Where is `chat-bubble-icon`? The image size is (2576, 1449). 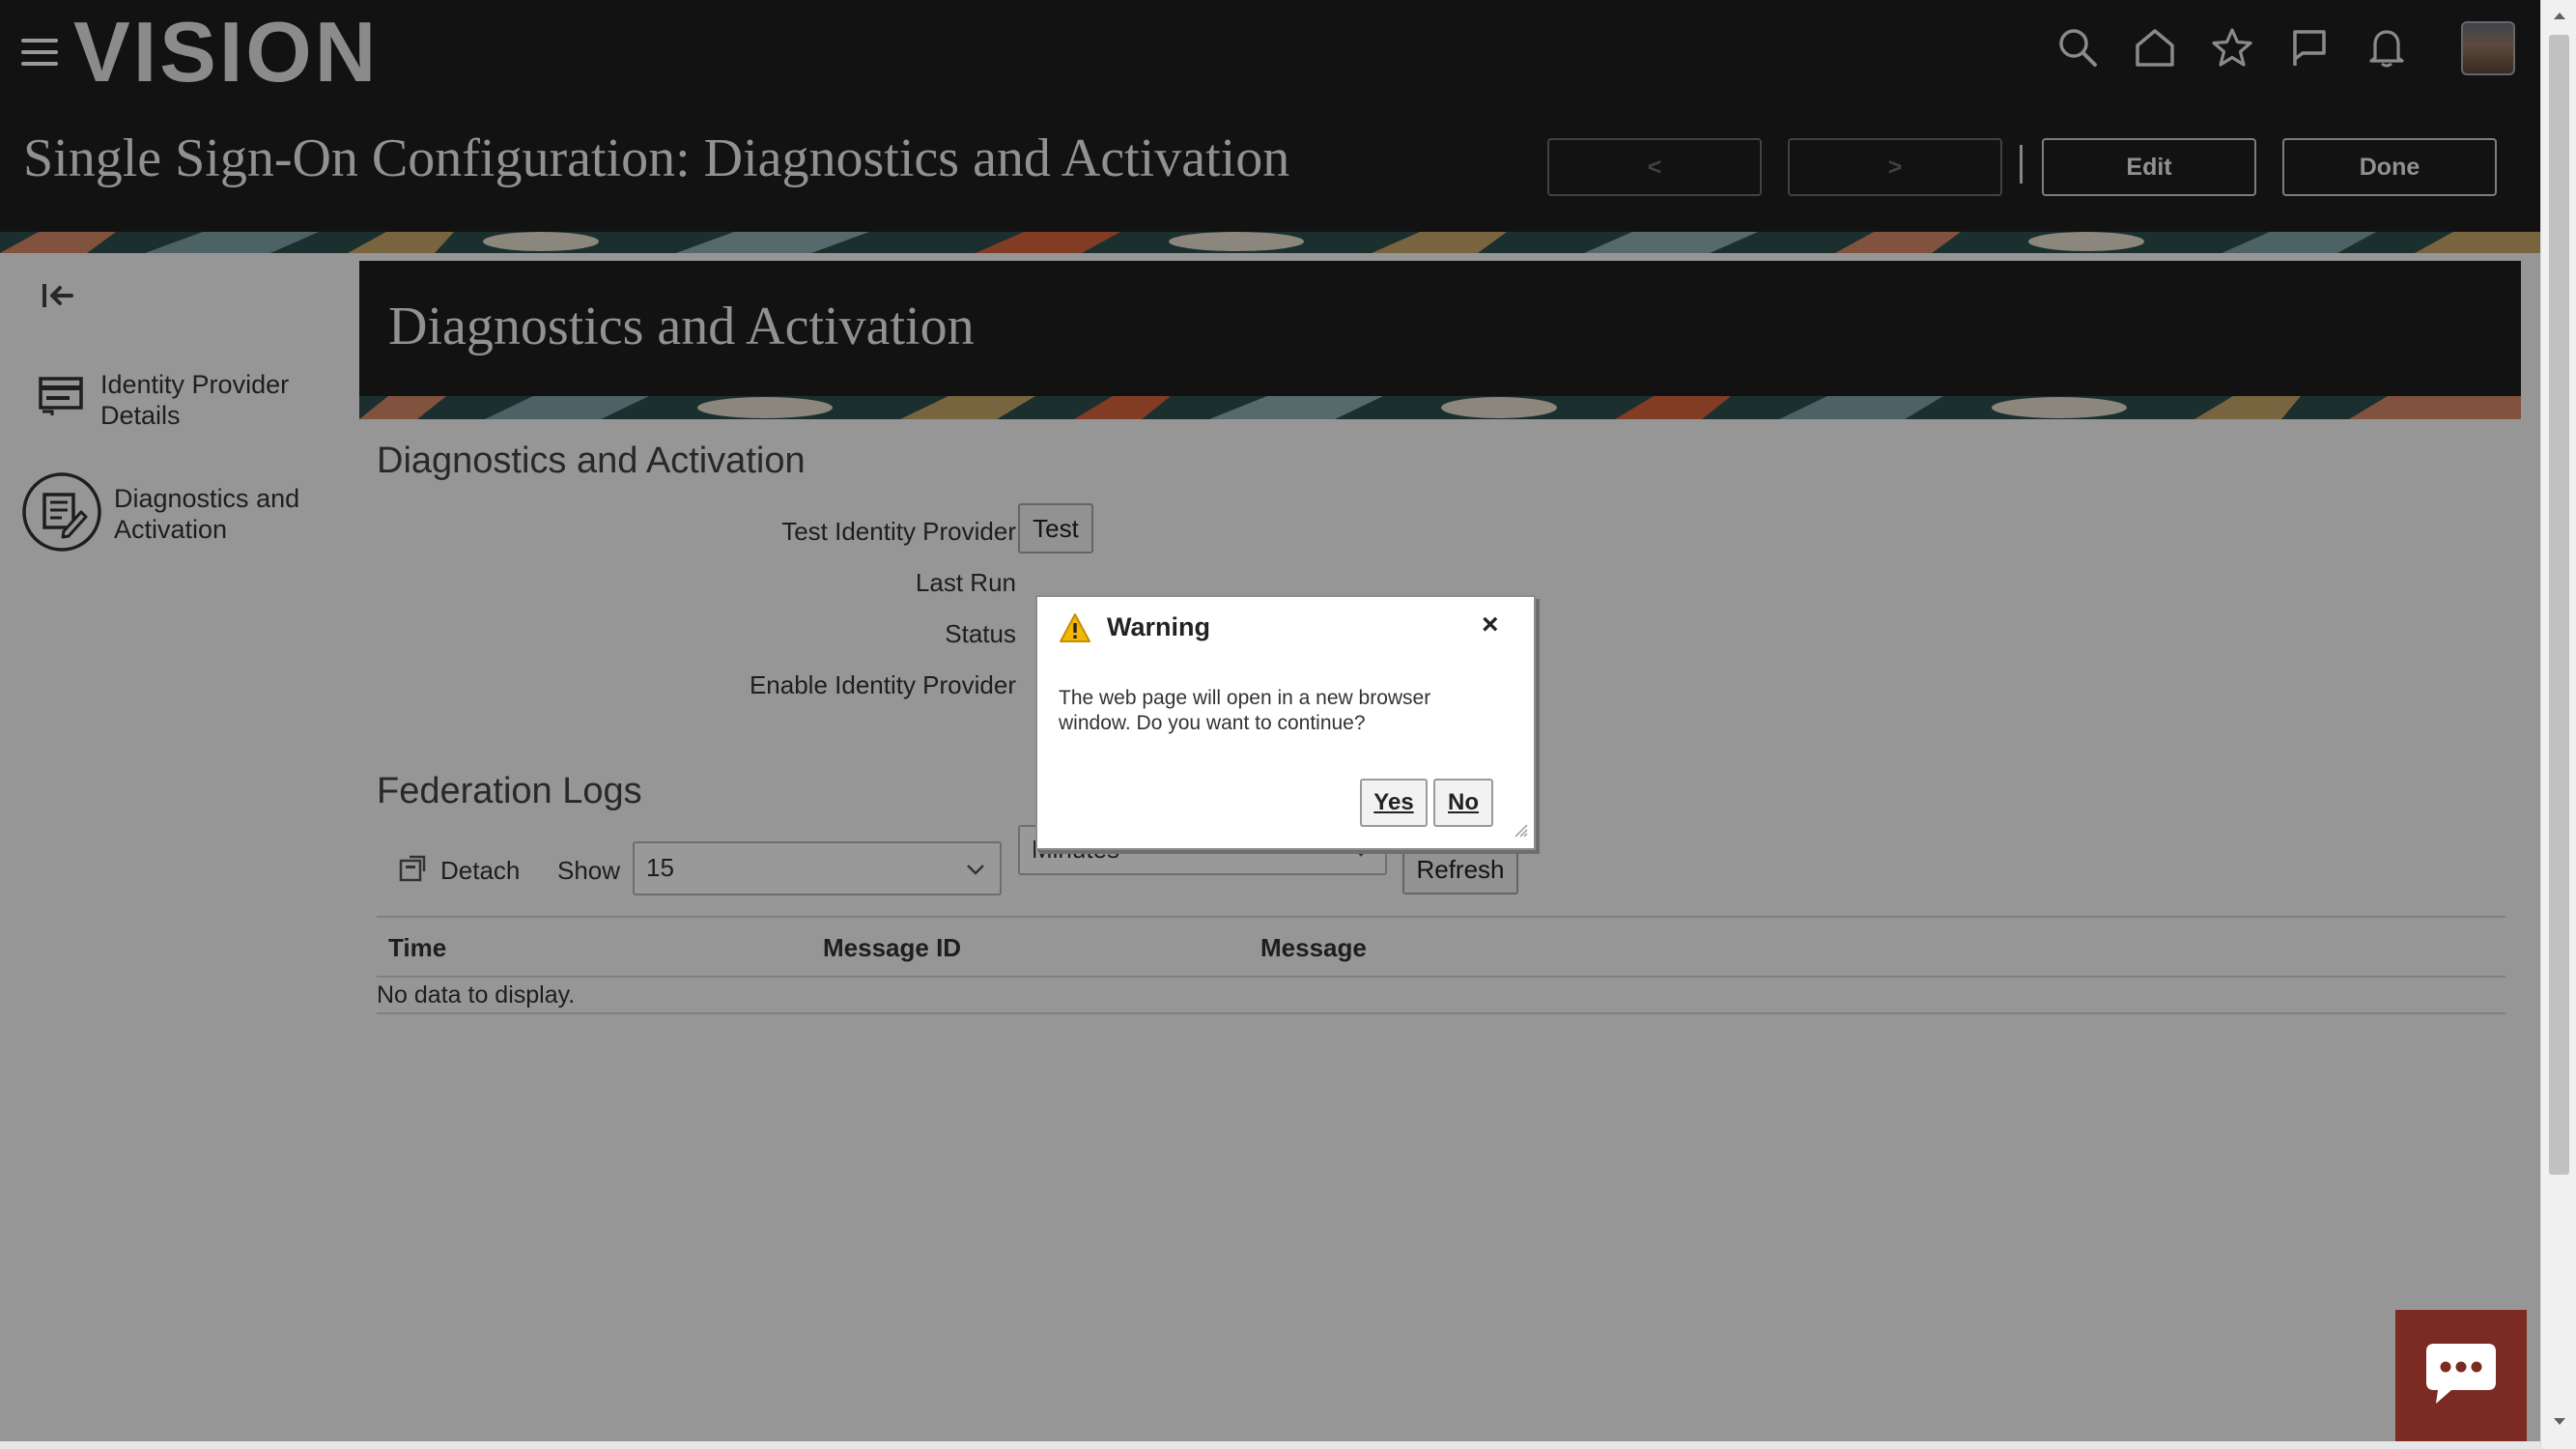
chat-bubble-icon is located at coordinates (2461, 1376).